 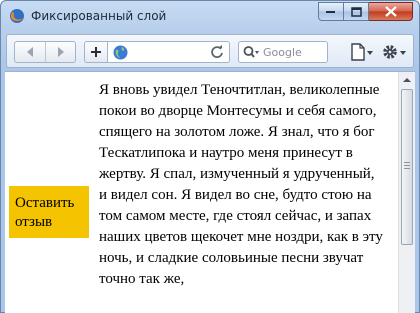 I want to click on firefox-icon, so click(x=17, y=16).